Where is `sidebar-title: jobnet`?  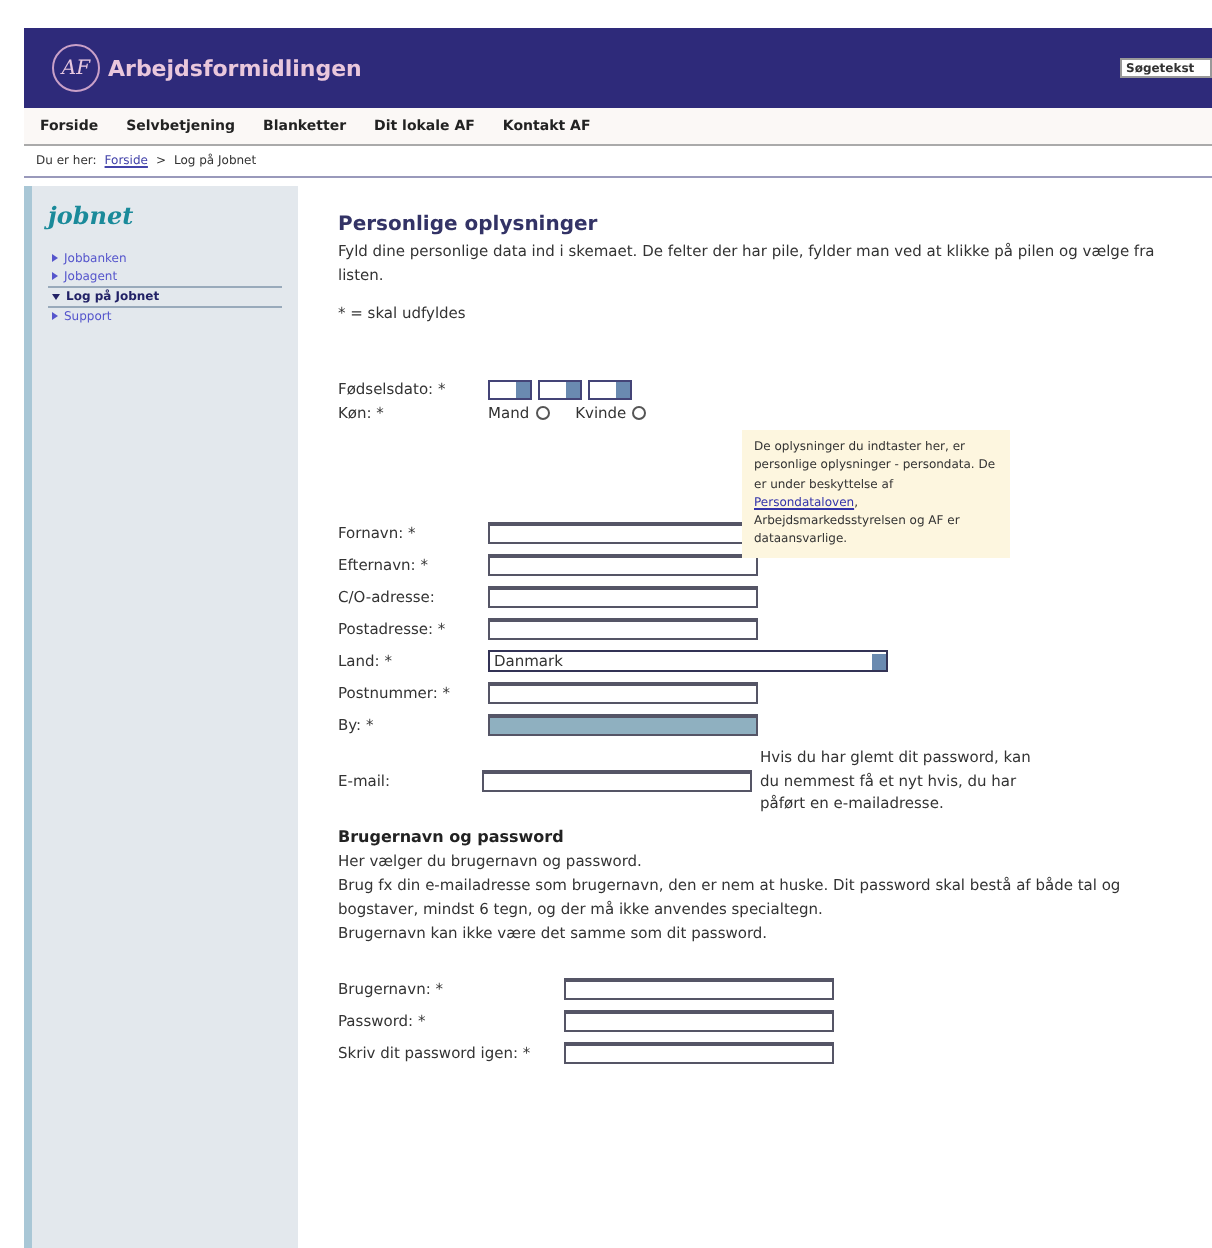 sidebar-title: jobnet is located at coordinates (92, 216).